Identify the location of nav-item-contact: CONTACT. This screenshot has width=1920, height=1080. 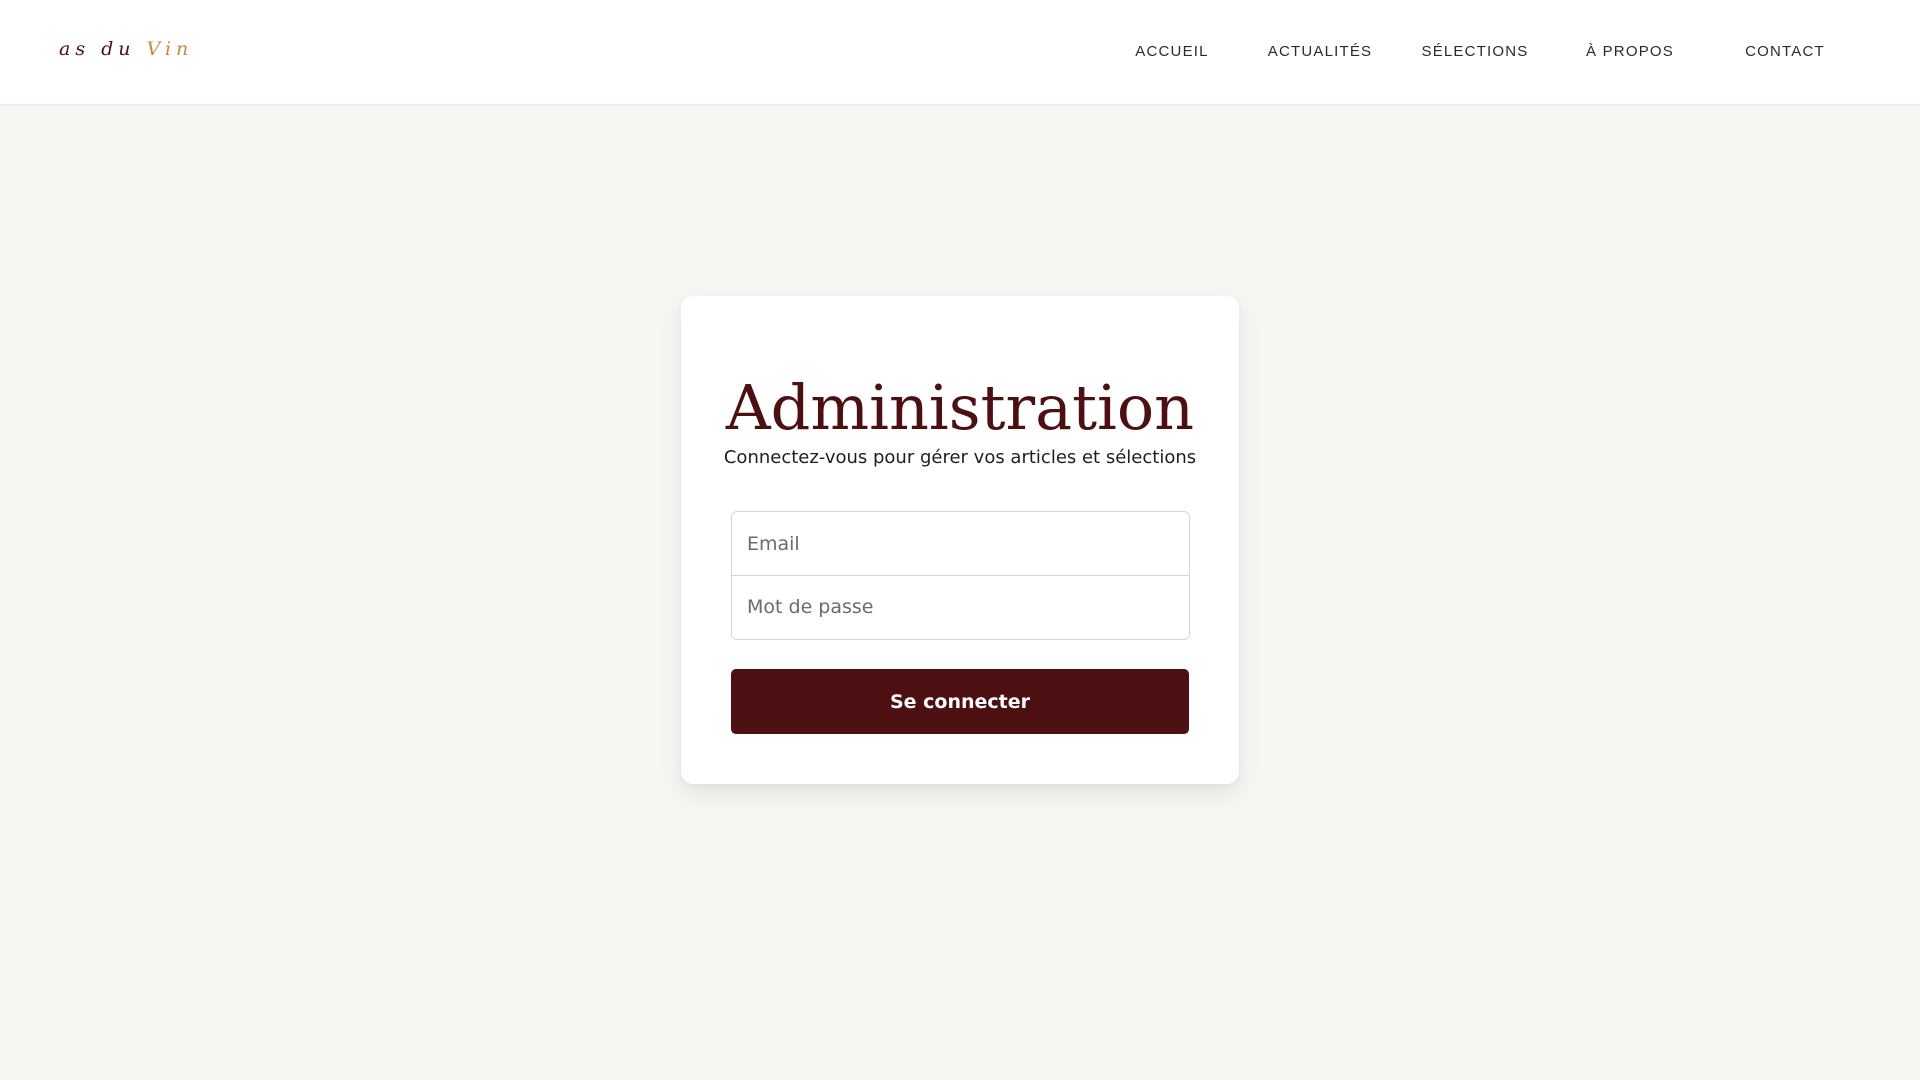
(1785, 51).